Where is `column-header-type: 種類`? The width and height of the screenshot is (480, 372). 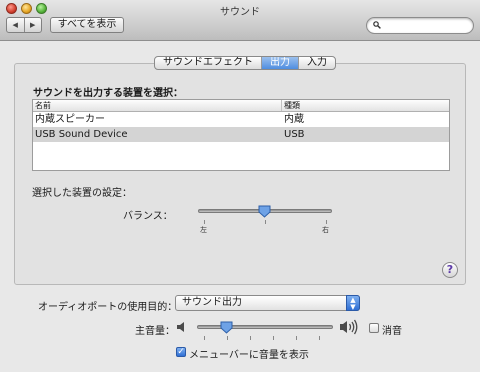 column-header-type: 種類 is located at coordinates (291, 105).